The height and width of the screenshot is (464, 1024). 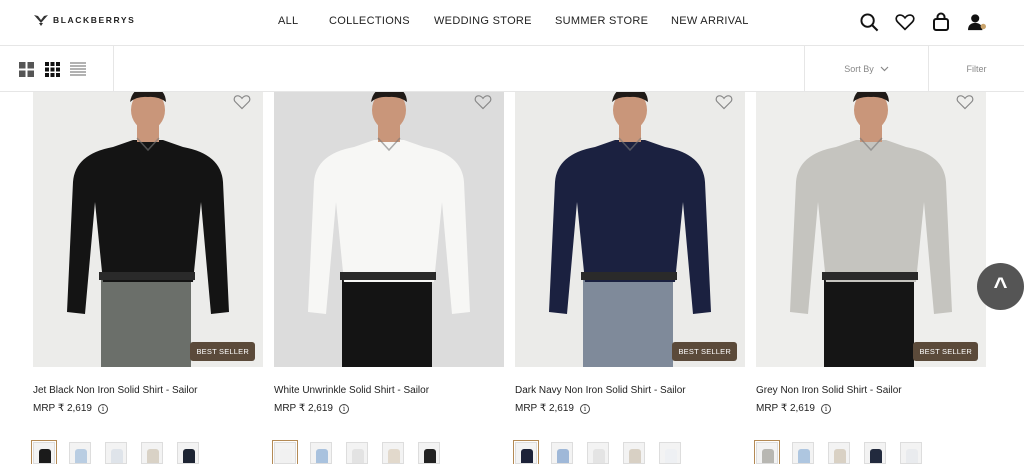 I want to click on nav-item-wedding-store: WEDDING STORE, so click(x=483, y=21).